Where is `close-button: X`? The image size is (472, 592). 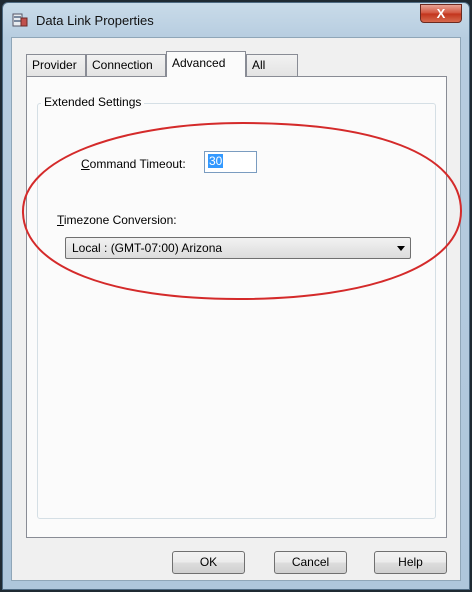
close-button: X is located at coordinates (441, 13).